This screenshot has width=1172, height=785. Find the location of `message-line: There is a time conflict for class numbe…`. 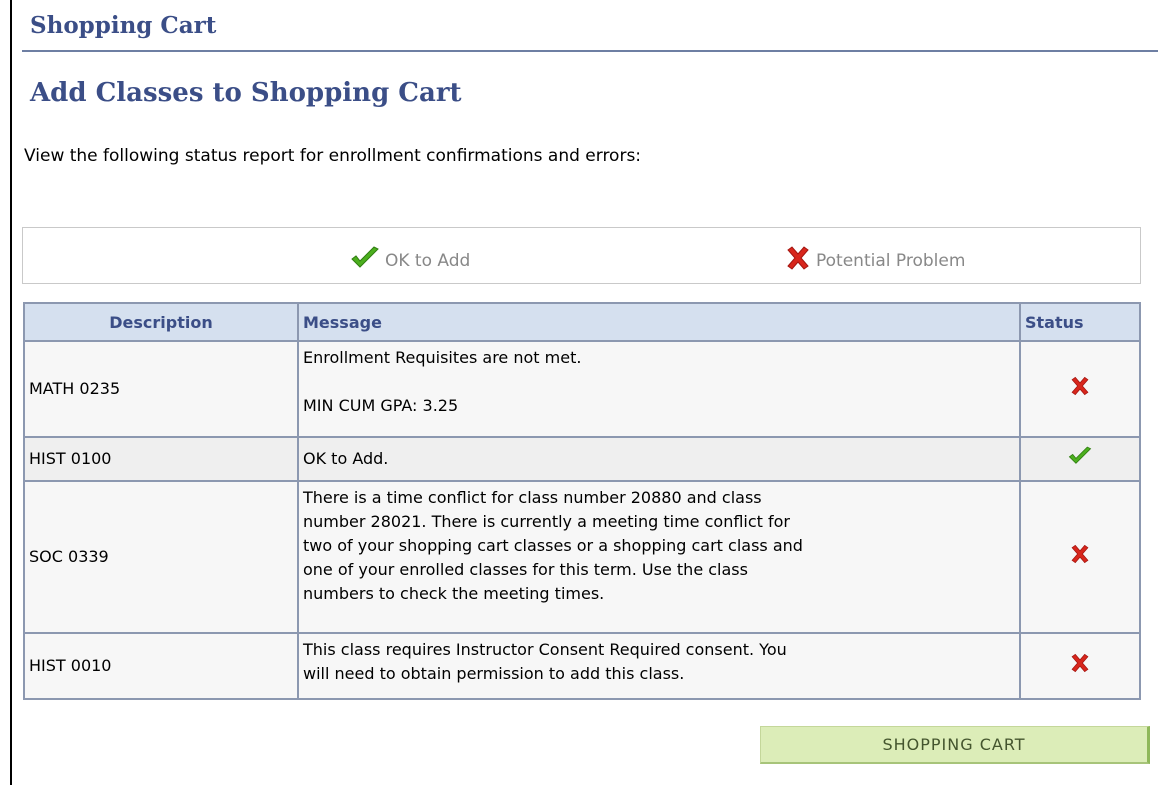

message-line: There is a time conflict for class numbe… is located at coordinates (532, 497).